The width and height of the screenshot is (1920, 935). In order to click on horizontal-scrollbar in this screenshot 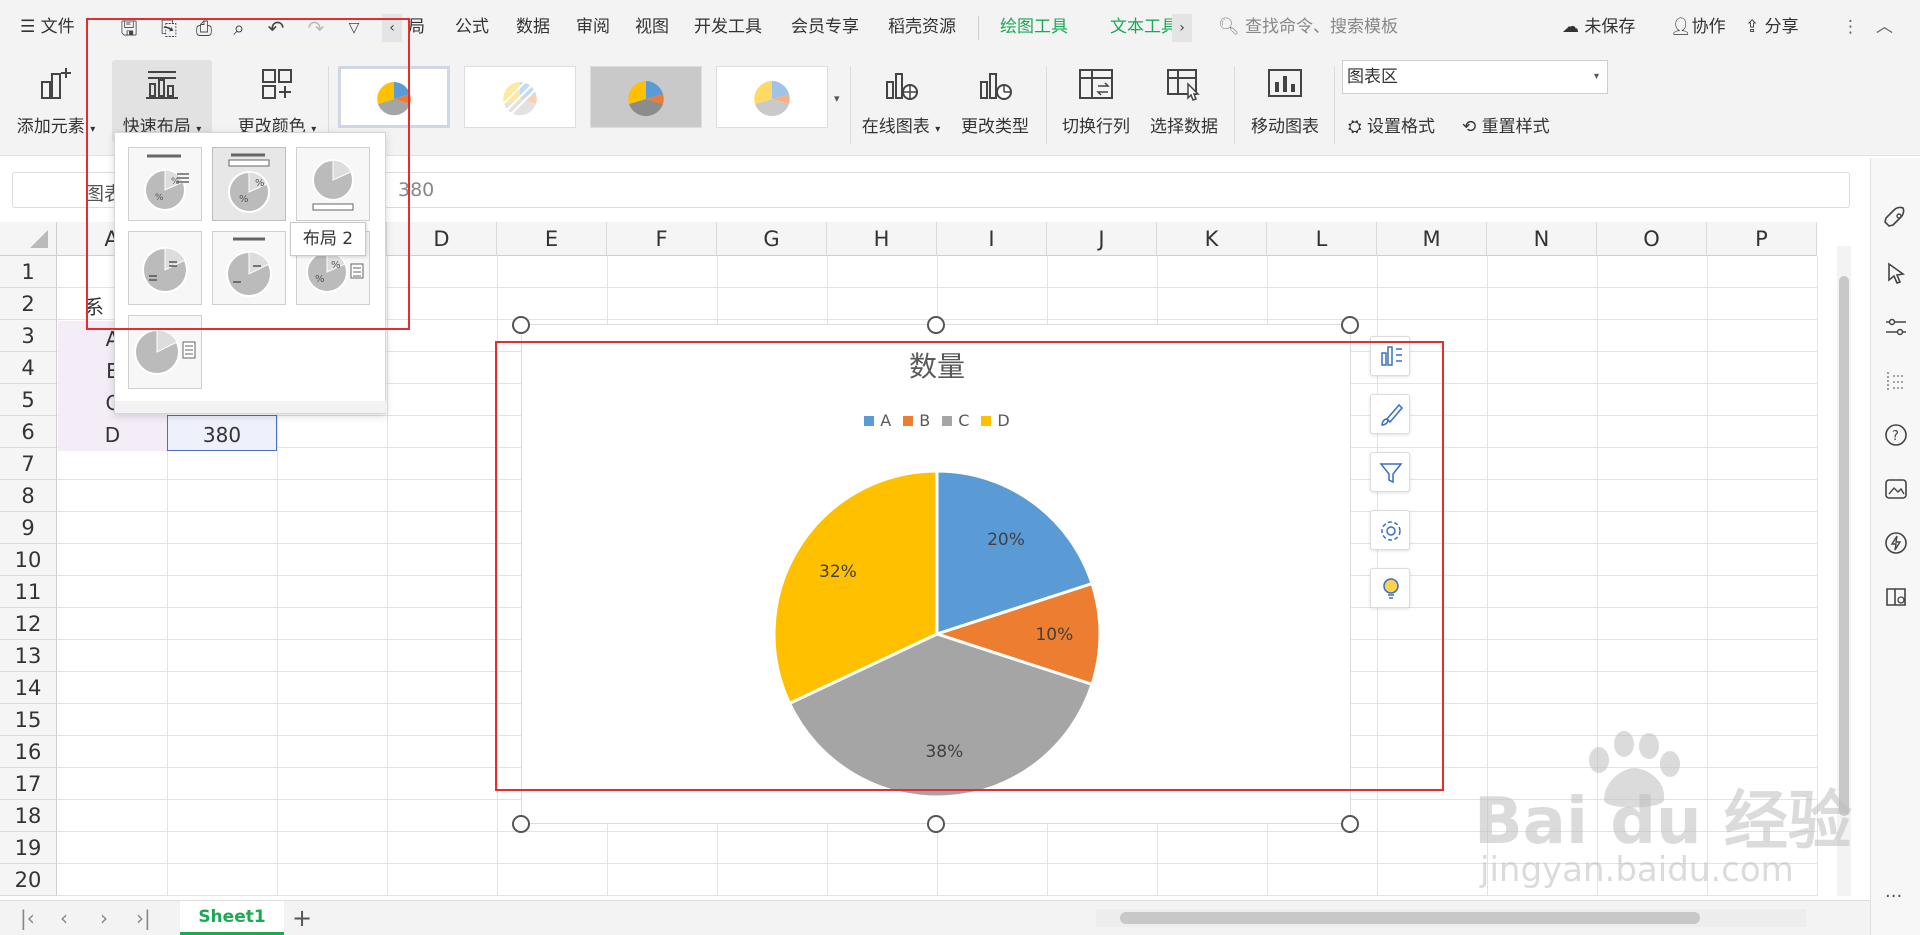, I will do `click(1451, 918)`.